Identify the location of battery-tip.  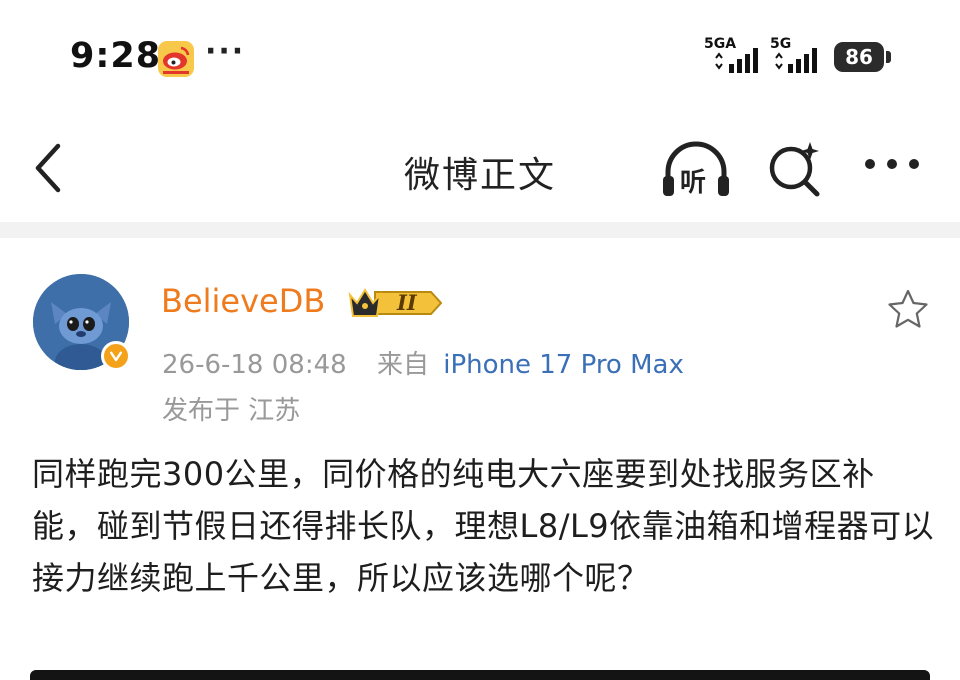
(888, 57).